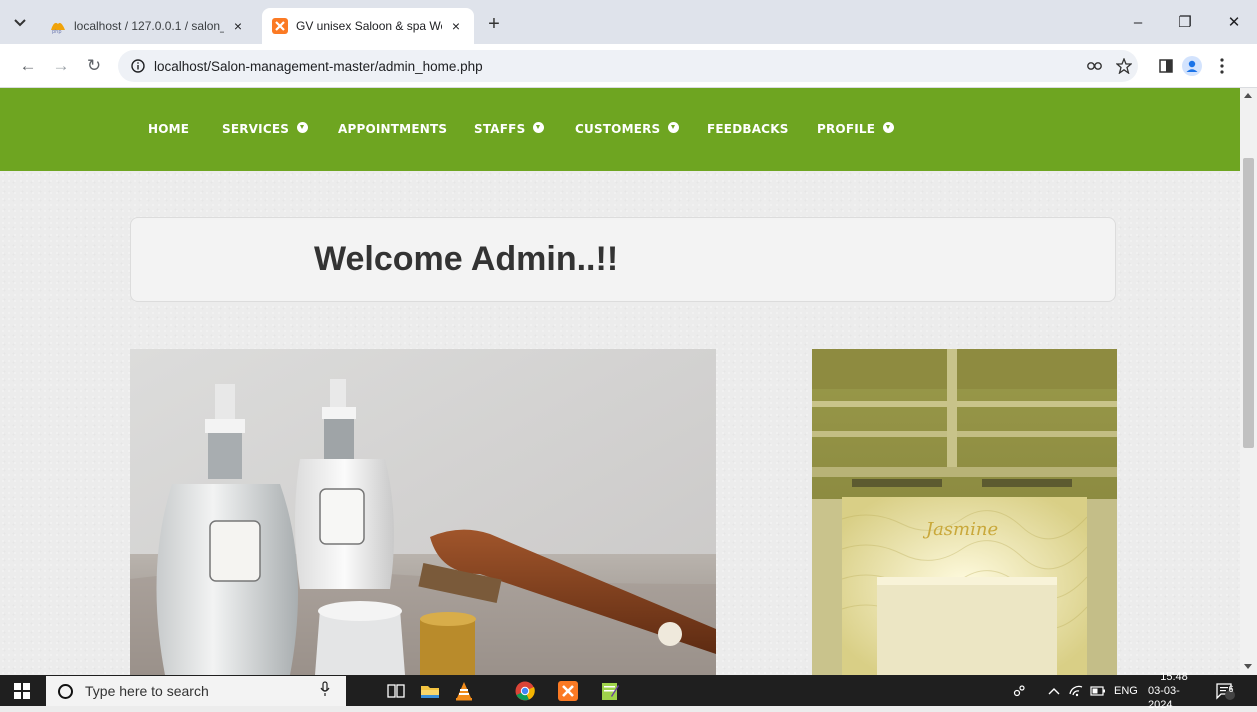  Describe the element at coordinates (525, 691) in the screenshot. I see `chrome-icon` at that location.